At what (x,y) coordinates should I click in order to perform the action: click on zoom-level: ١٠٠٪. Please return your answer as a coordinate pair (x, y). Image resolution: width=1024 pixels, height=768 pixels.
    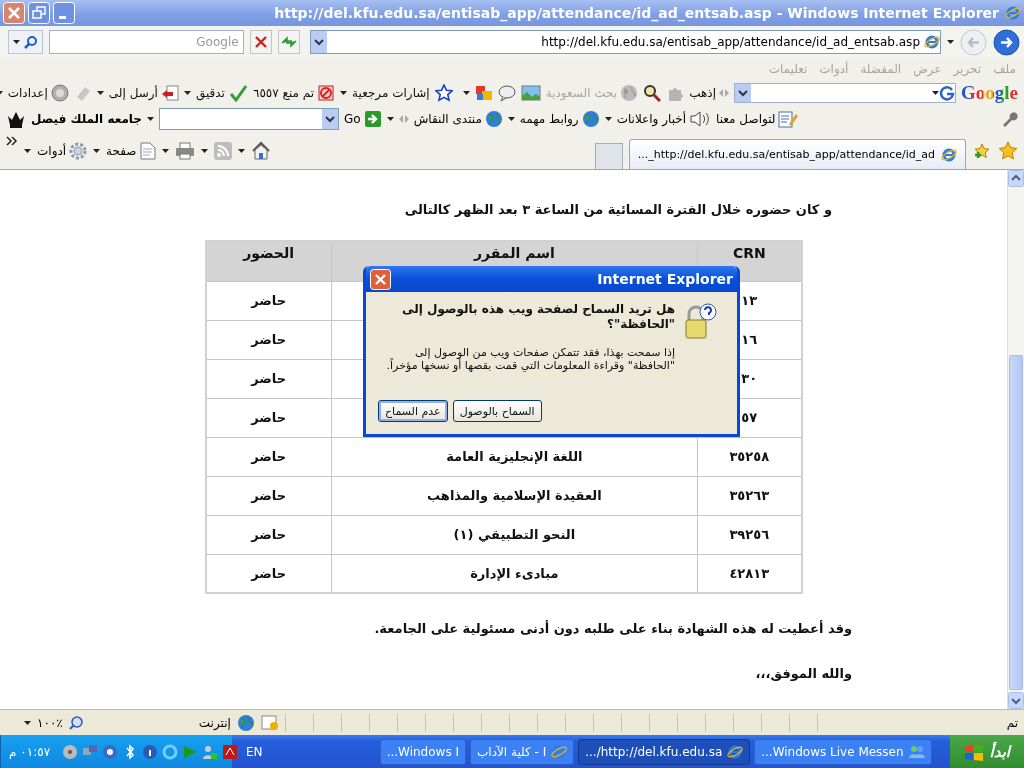
    Looking at the image, I should click on (50, 722).